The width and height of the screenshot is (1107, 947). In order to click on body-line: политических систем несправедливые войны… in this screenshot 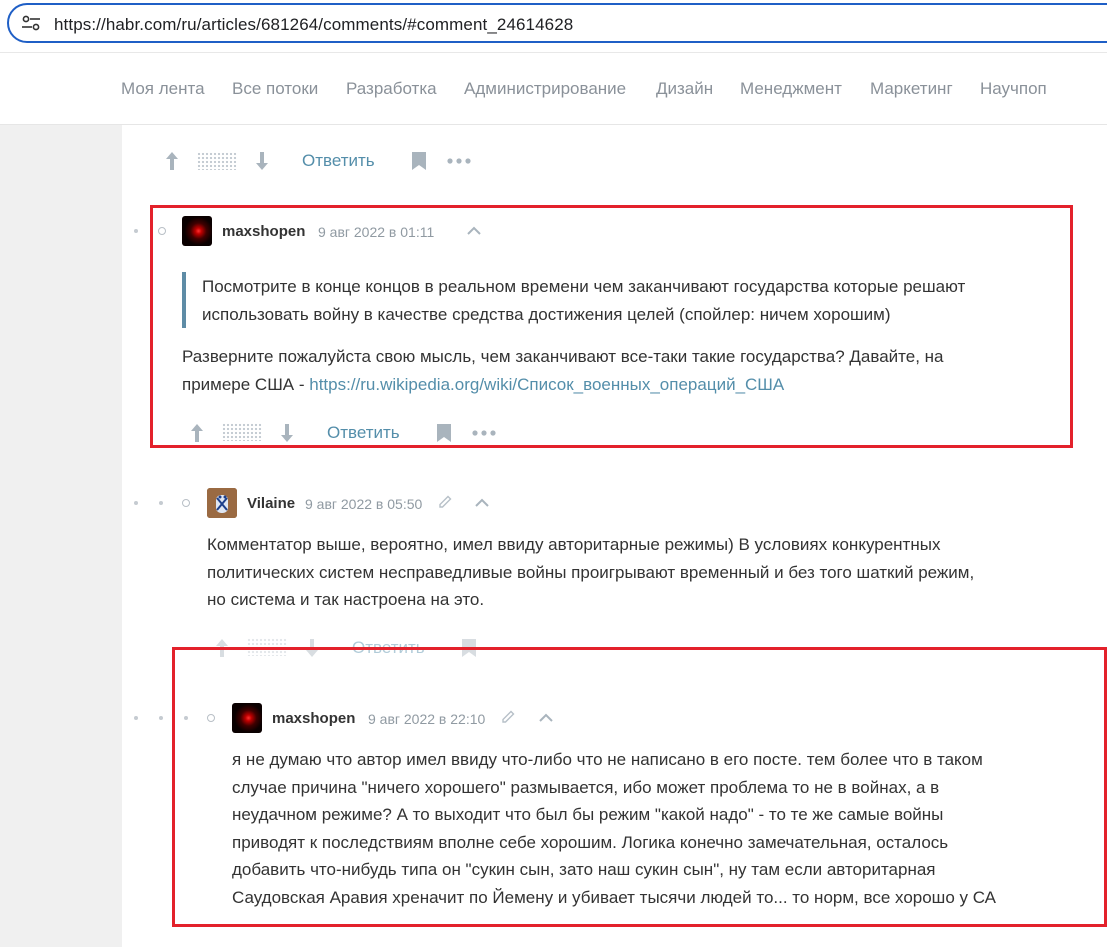, I will do `click(591, 572)`.